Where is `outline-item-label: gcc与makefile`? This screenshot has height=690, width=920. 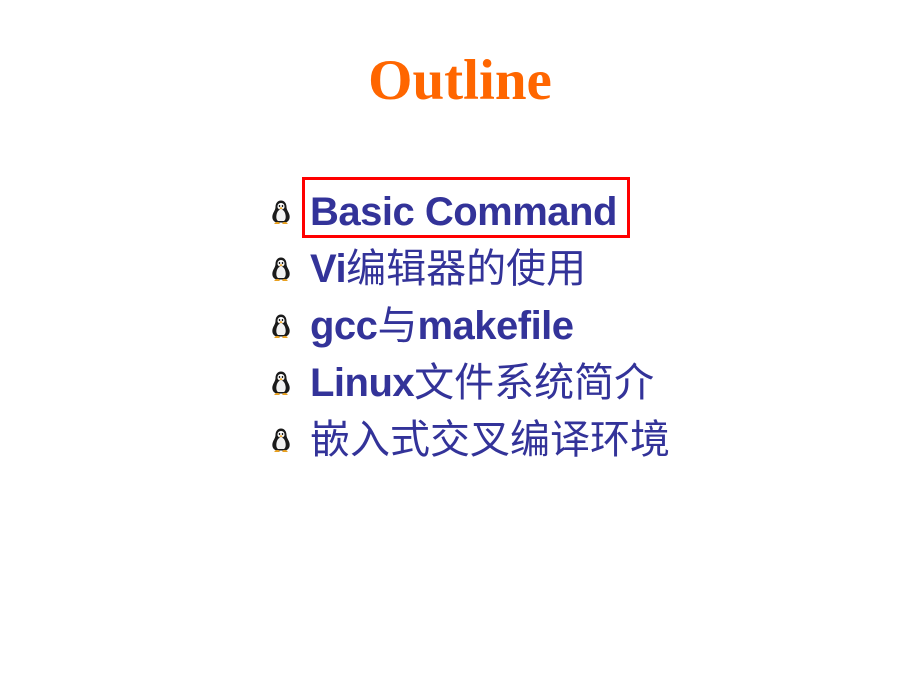 outline-item-label: gcc与makefile is located at coordinates (442, 326).